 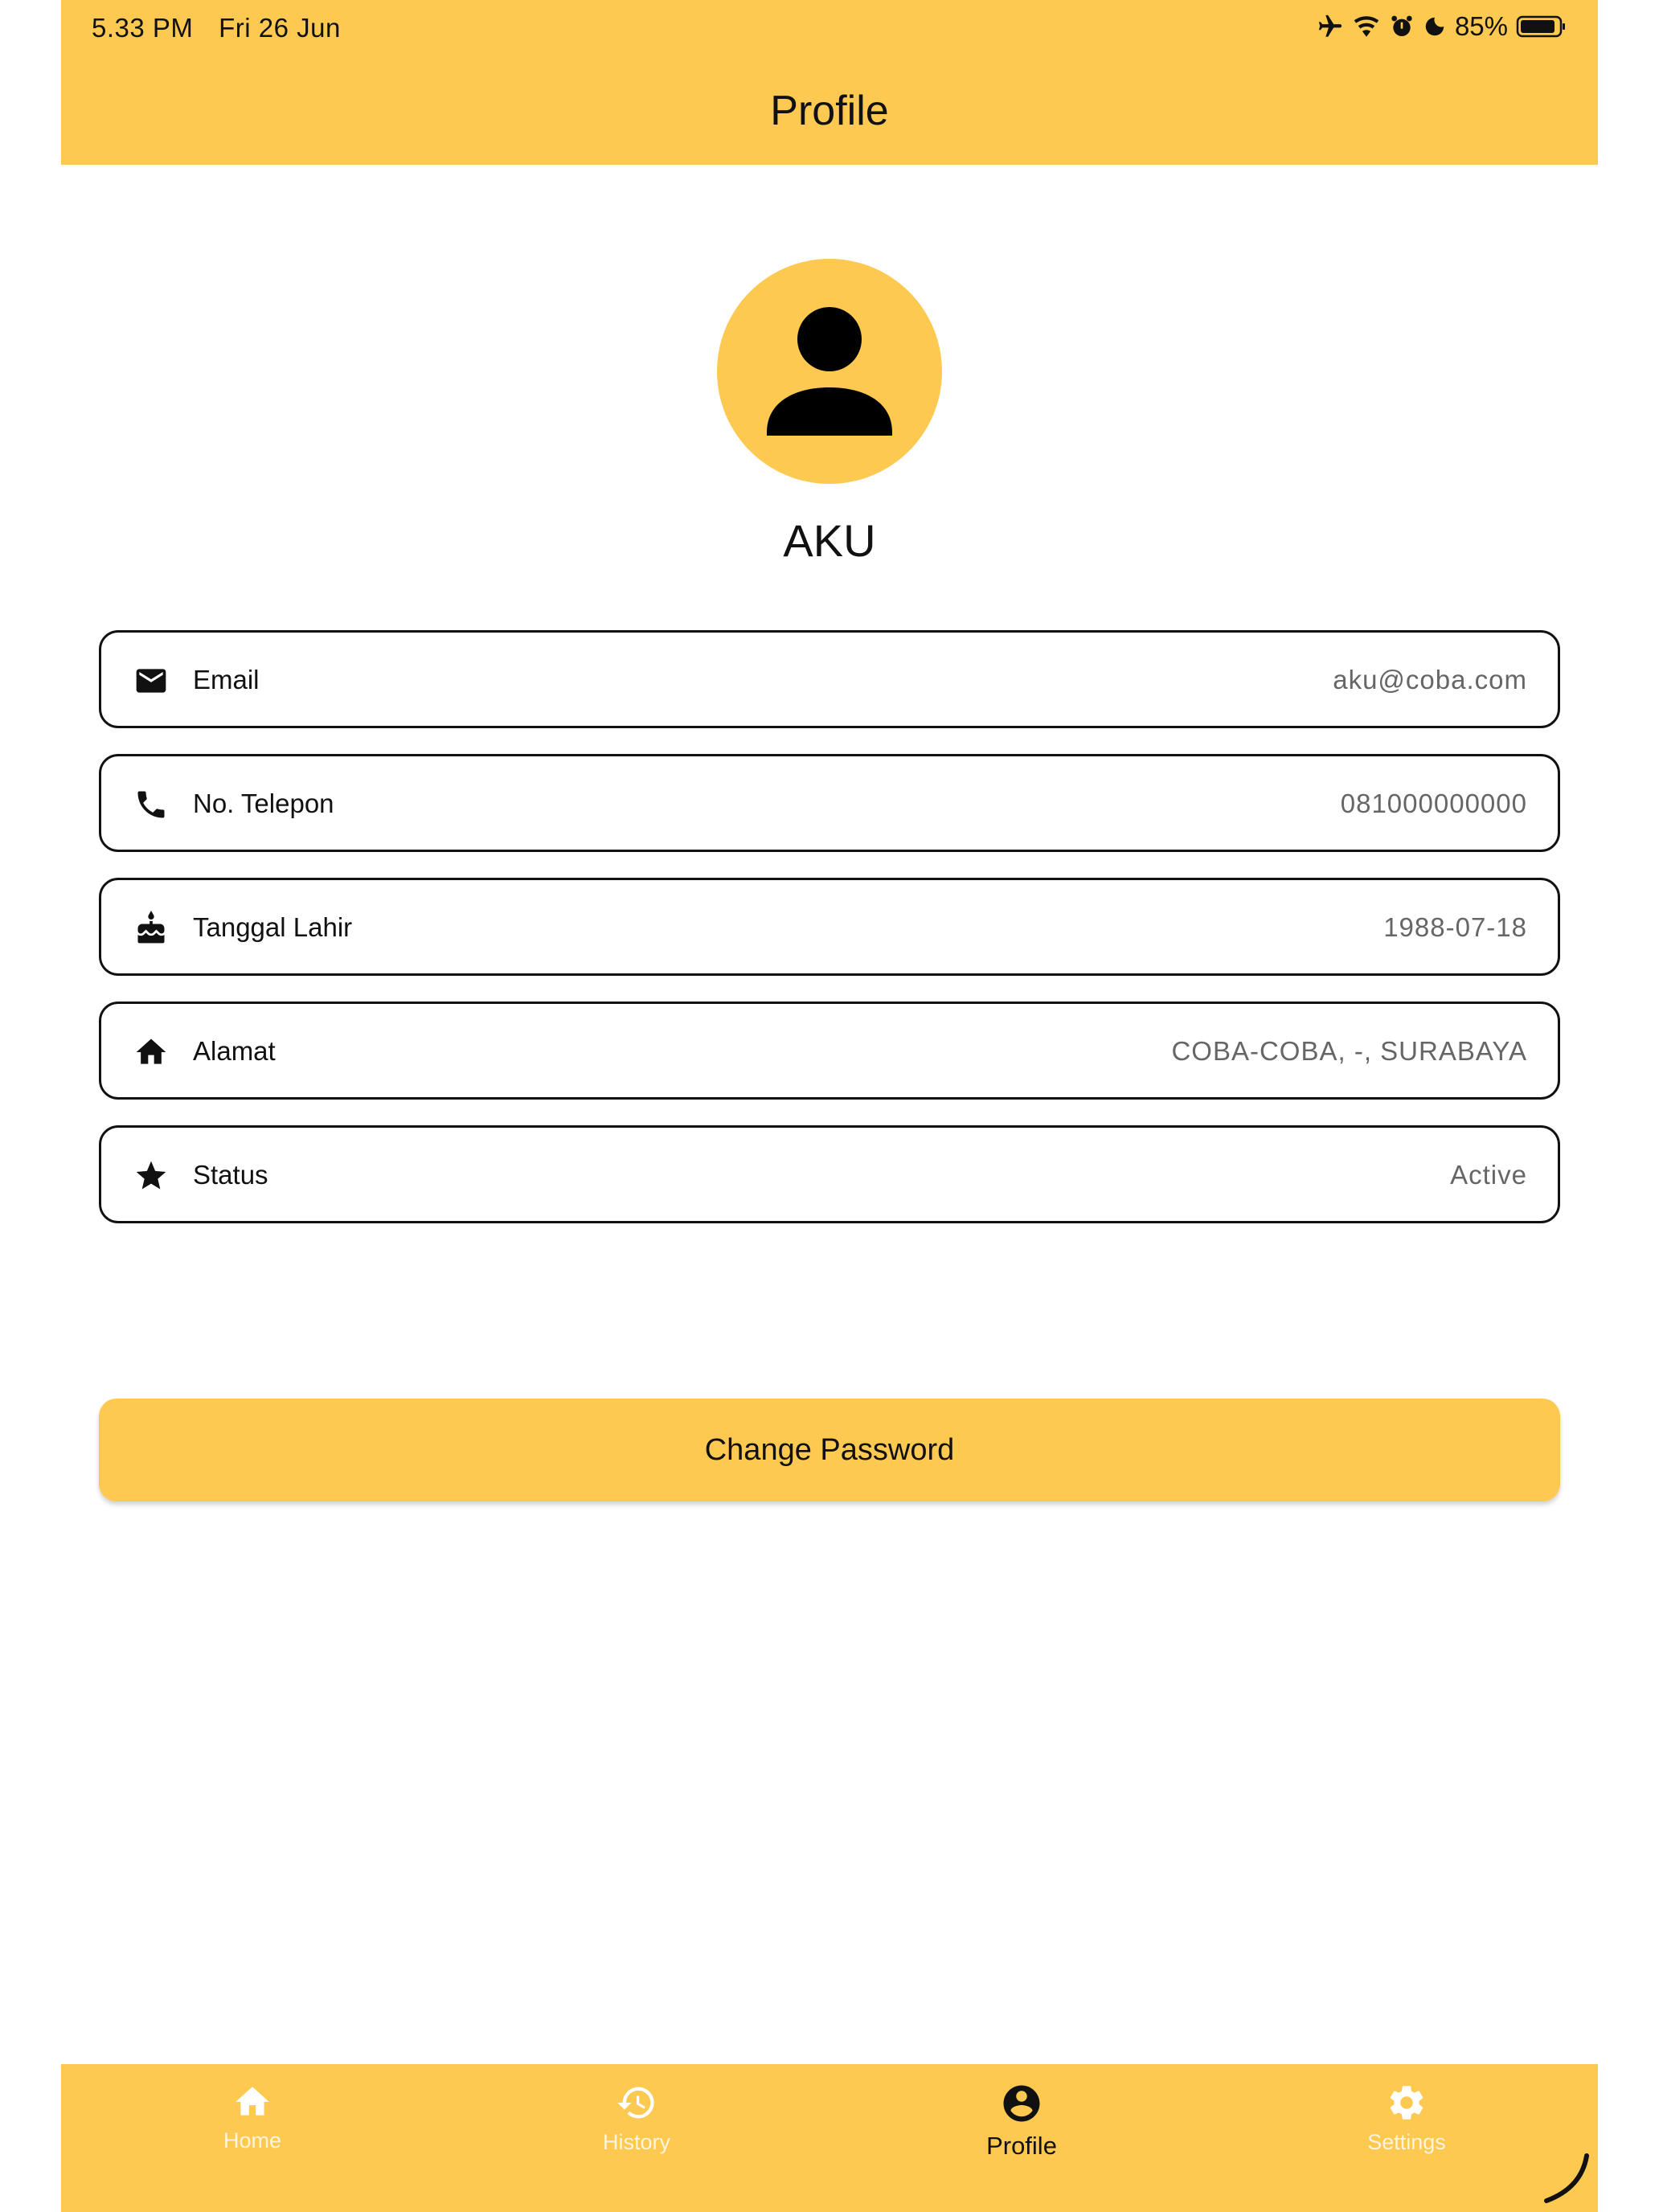 What do you see at coordinates (829, 1051) in the screenshot?
I see `address-row: Alamat COBA-COBA, -, SURABAYA` at bounding box center [829, 1051].